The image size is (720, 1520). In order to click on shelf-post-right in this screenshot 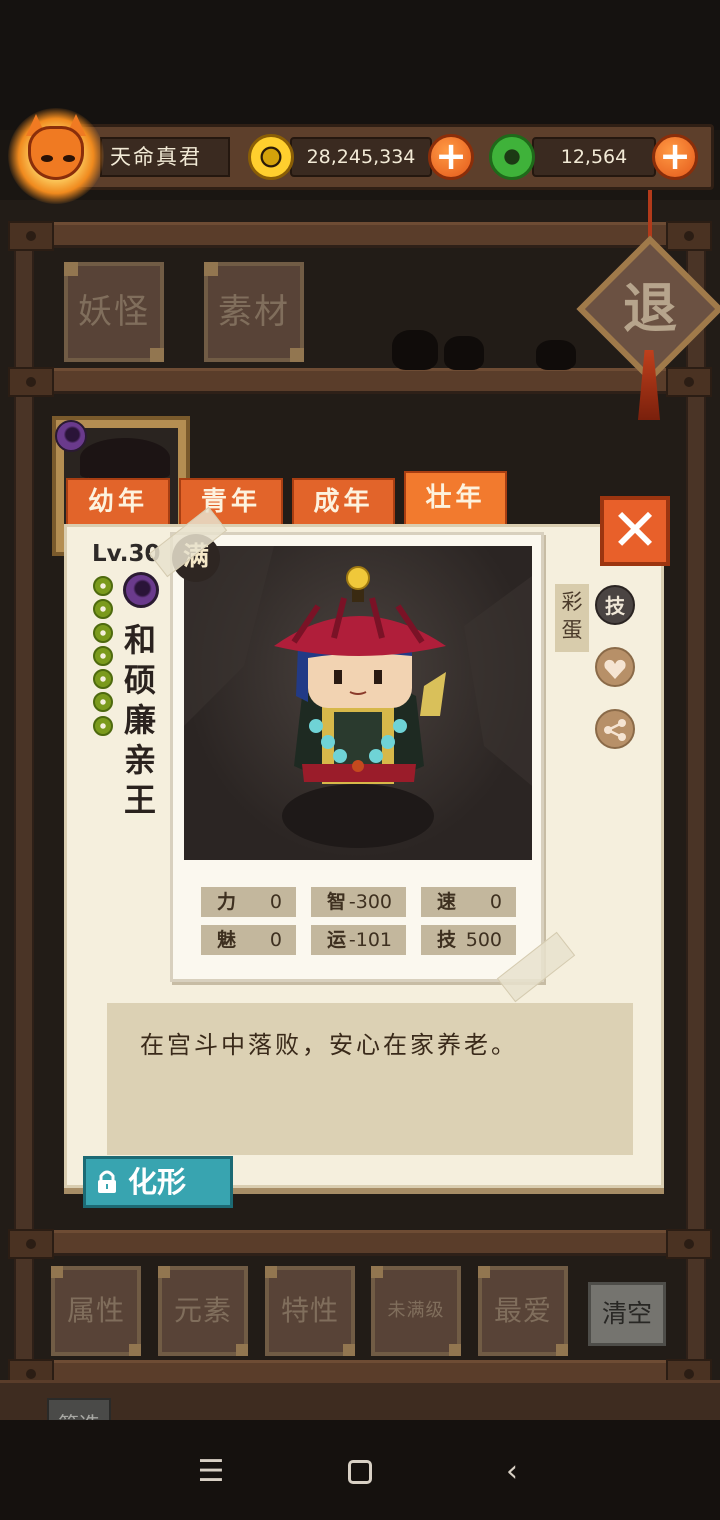, I will do `click(696, 810)`.